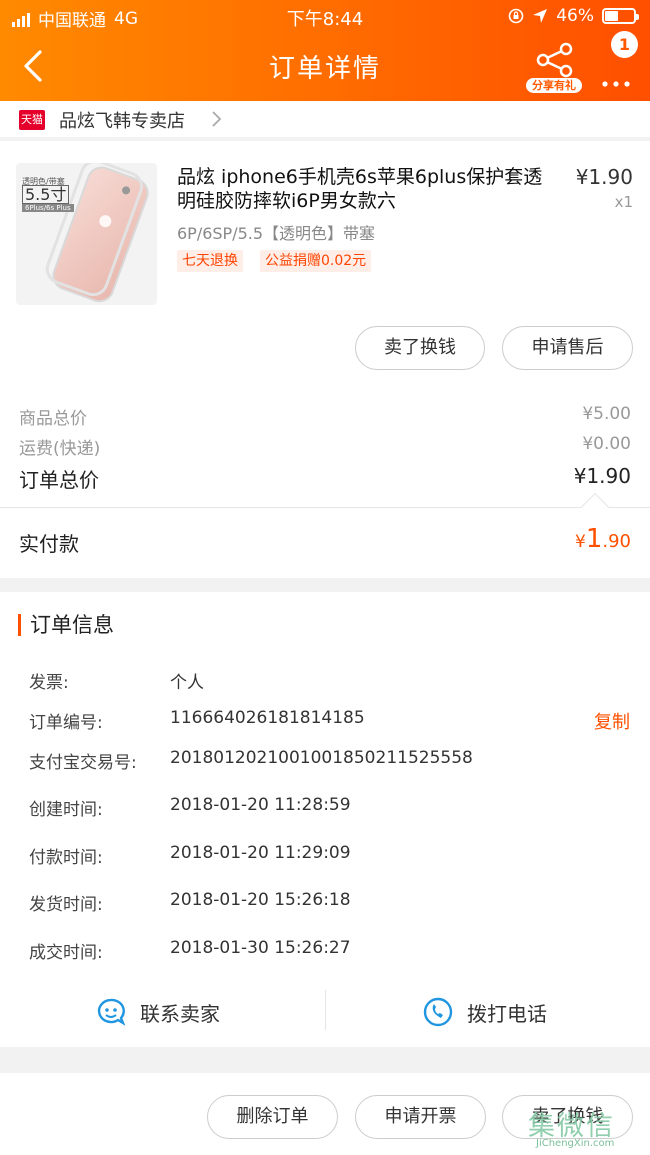 Image resolution: width=650 pixels, height=1155 pixels. I want to click on order-number-value: 116664026181814185, so click(267, 718).